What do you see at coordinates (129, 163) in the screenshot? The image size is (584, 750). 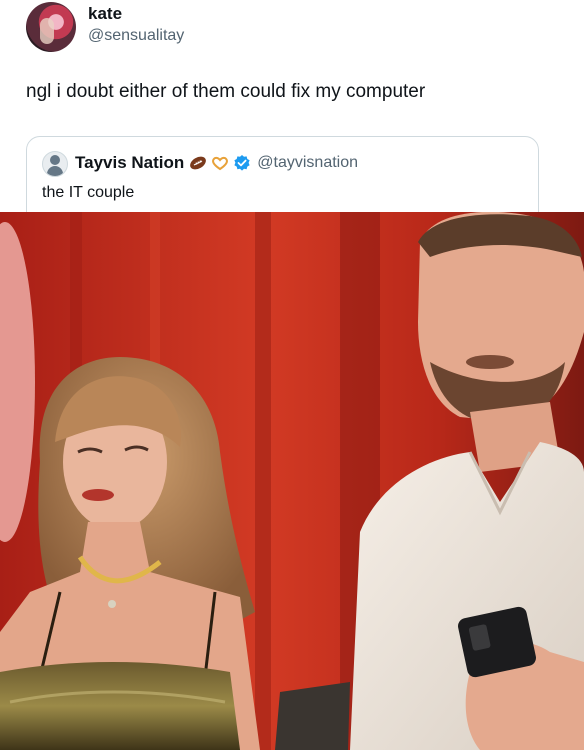 I see `quoted-display-name: Tayvis Nation` at bounding box center [129, 163].